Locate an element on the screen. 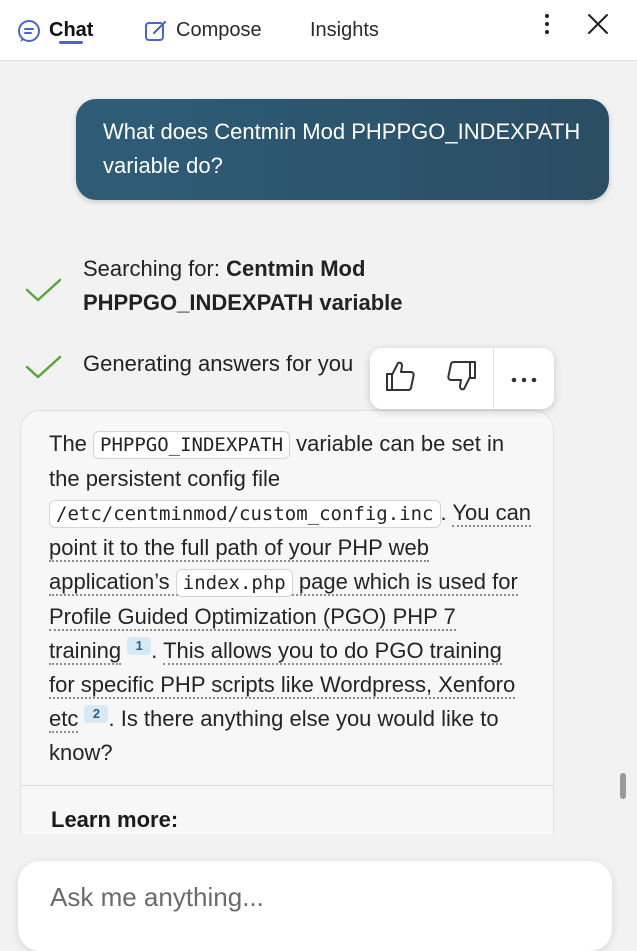  more-vertical-icon is located at coordinates (547, 26).